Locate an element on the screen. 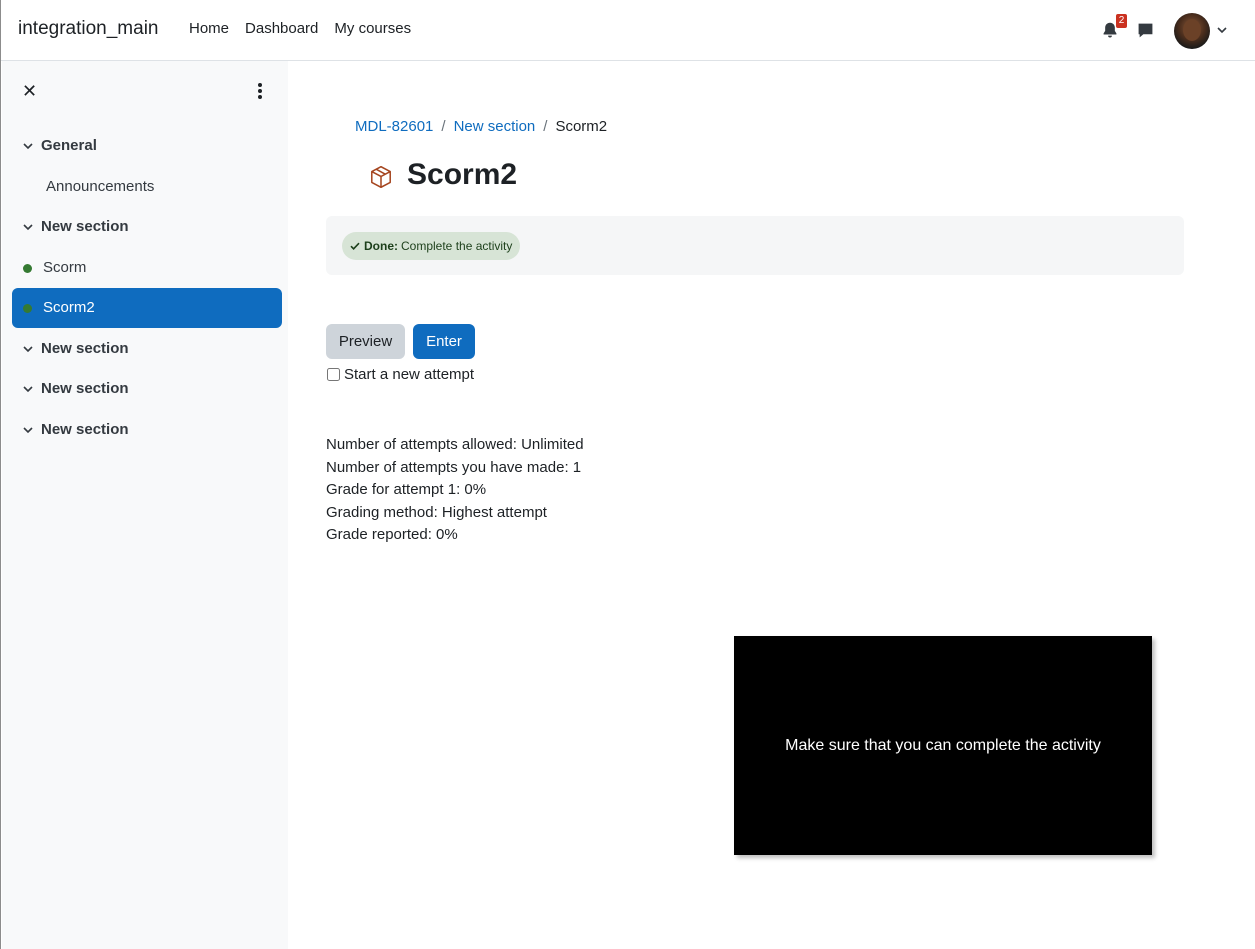  breadcrumb-section: New section is located at coordinates (495, 126).